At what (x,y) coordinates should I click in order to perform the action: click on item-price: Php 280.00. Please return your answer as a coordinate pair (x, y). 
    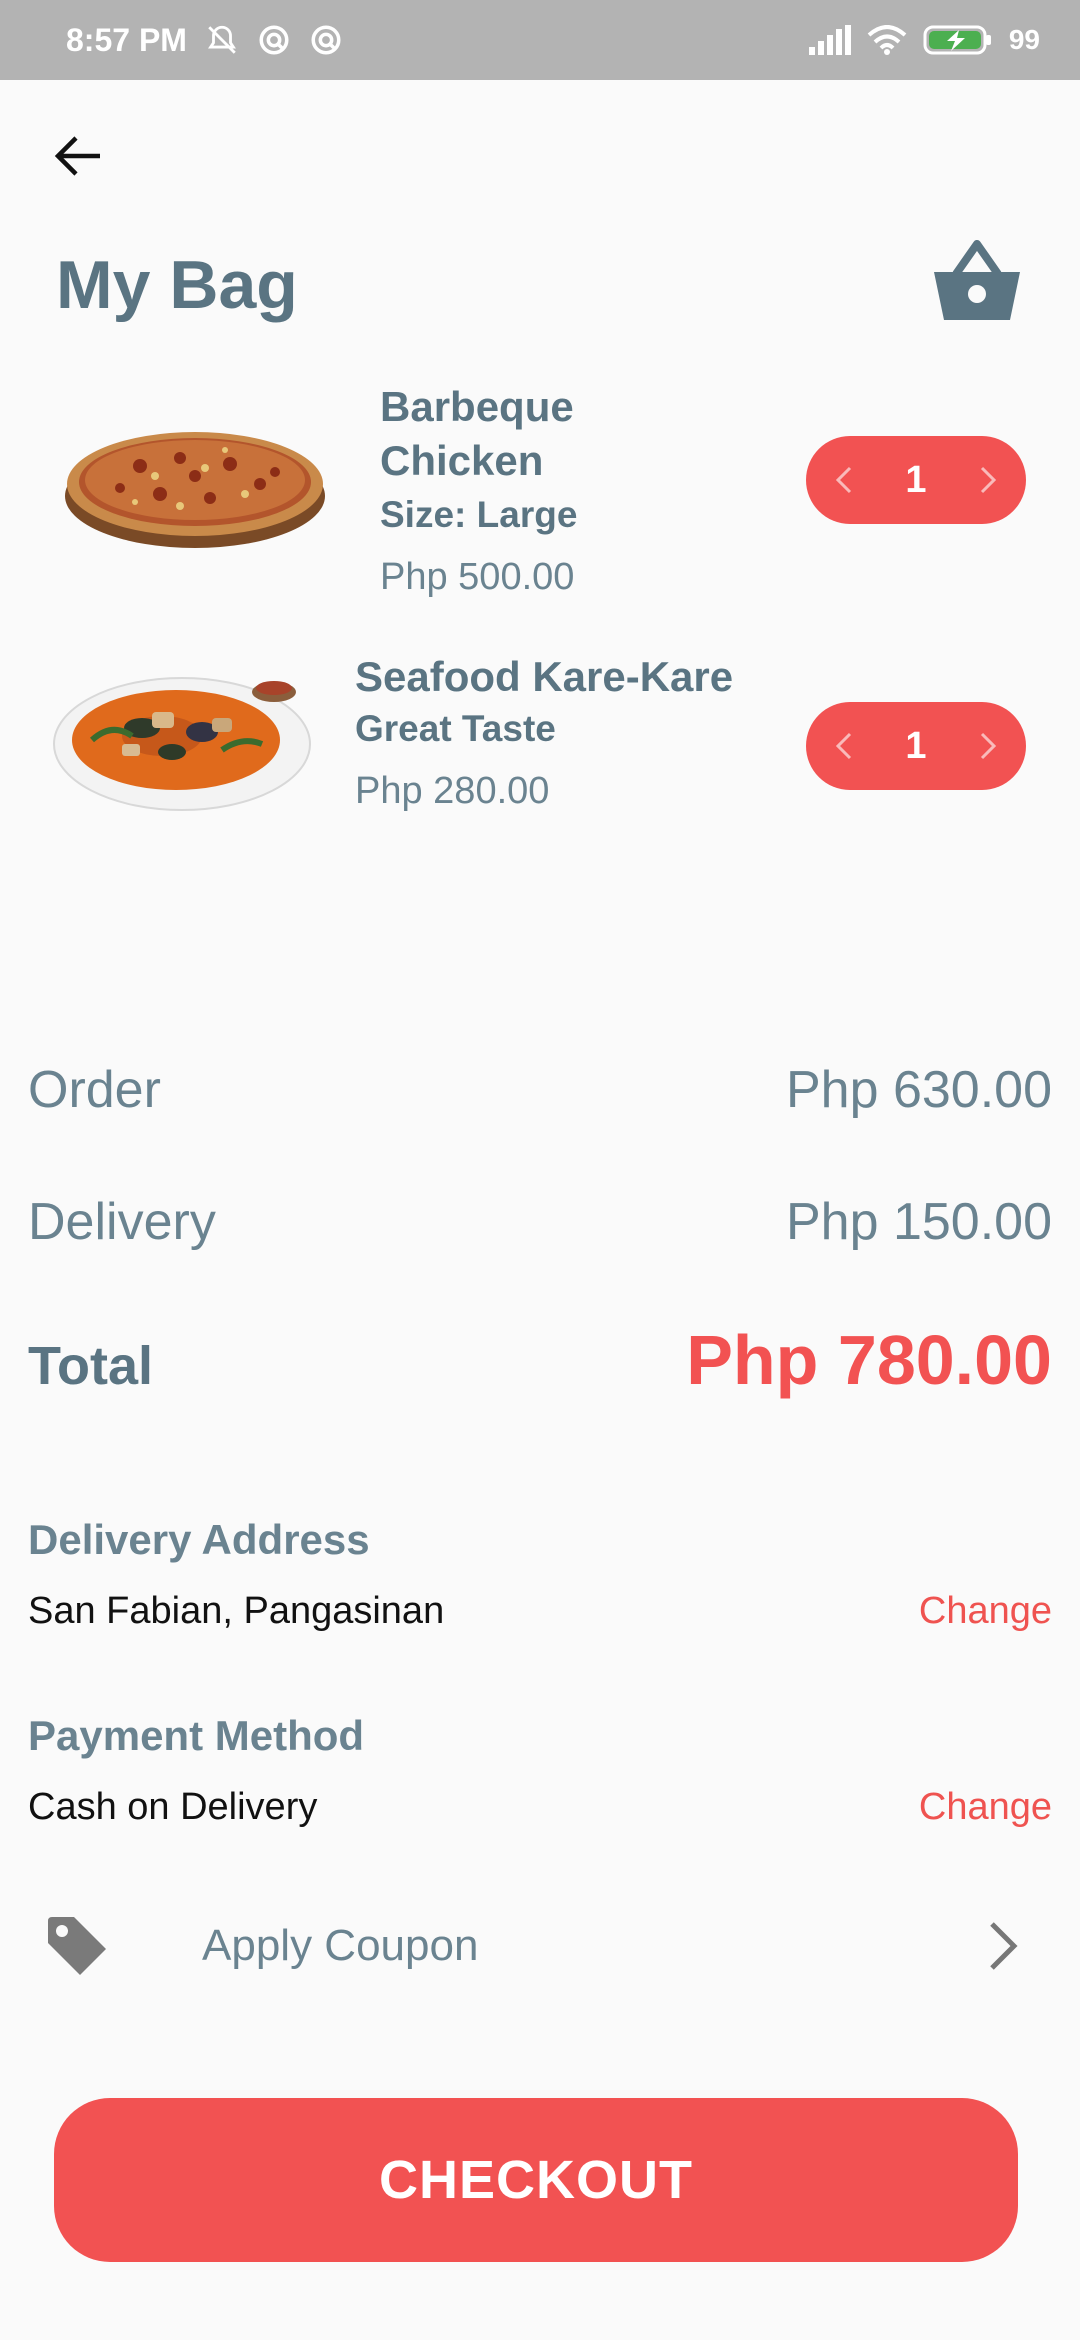
    Looking at the image, I should click on (452, 791).